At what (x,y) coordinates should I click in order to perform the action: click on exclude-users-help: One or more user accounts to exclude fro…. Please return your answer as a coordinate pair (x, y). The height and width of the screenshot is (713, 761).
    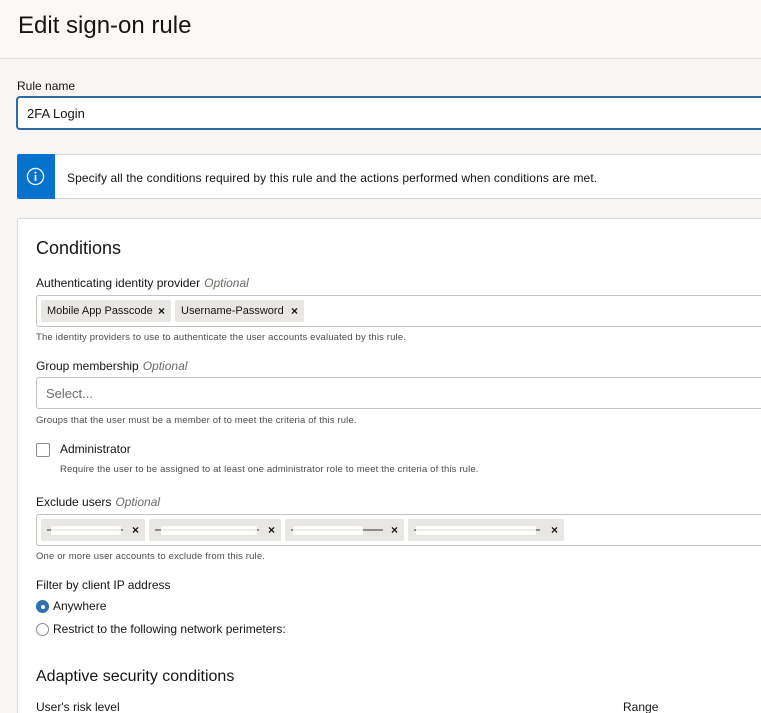
    Looking at the image, I should click on (151, 556).